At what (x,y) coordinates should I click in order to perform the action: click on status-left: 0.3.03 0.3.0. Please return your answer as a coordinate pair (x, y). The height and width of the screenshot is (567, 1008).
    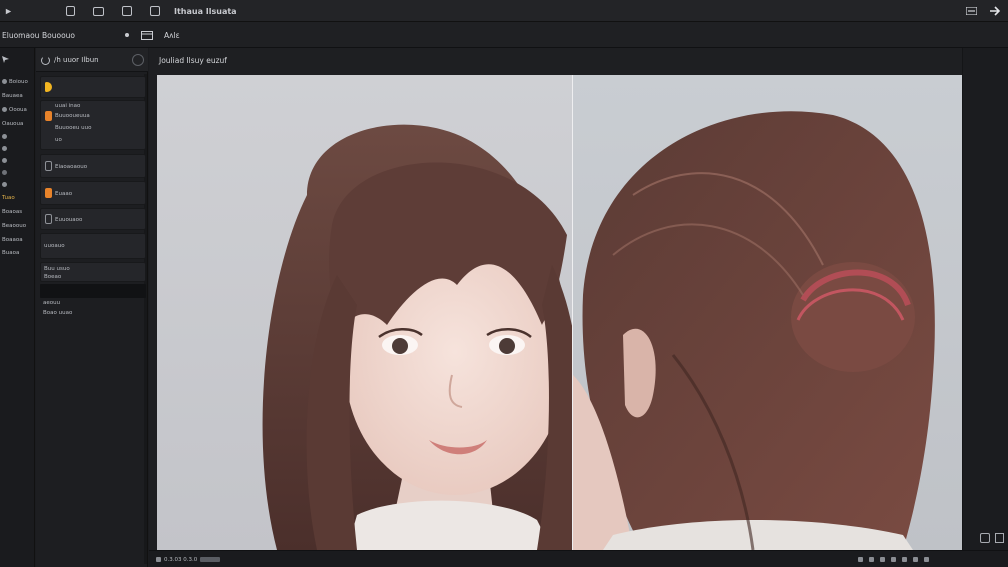
    Looking at the image, I should click on (188, 559).